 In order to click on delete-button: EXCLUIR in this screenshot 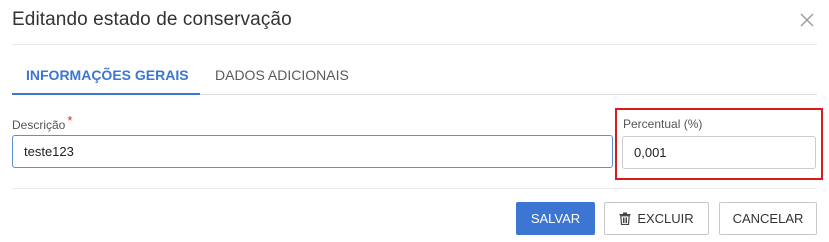, I will do `click(656, 218)`.